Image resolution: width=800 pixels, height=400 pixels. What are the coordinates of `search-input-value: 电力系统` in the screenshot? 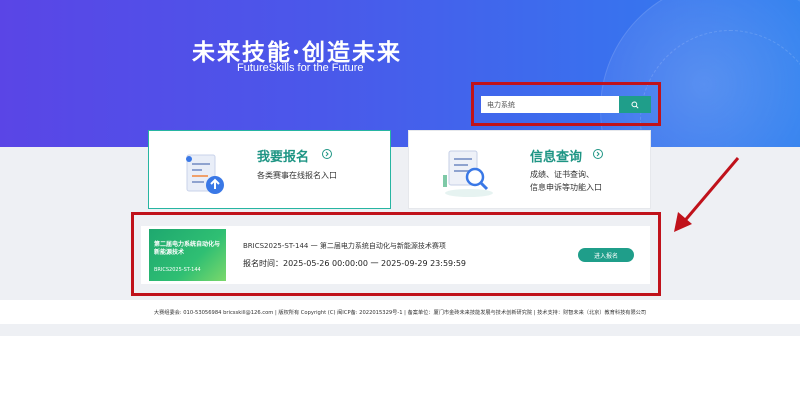 It's located at (501, 104).